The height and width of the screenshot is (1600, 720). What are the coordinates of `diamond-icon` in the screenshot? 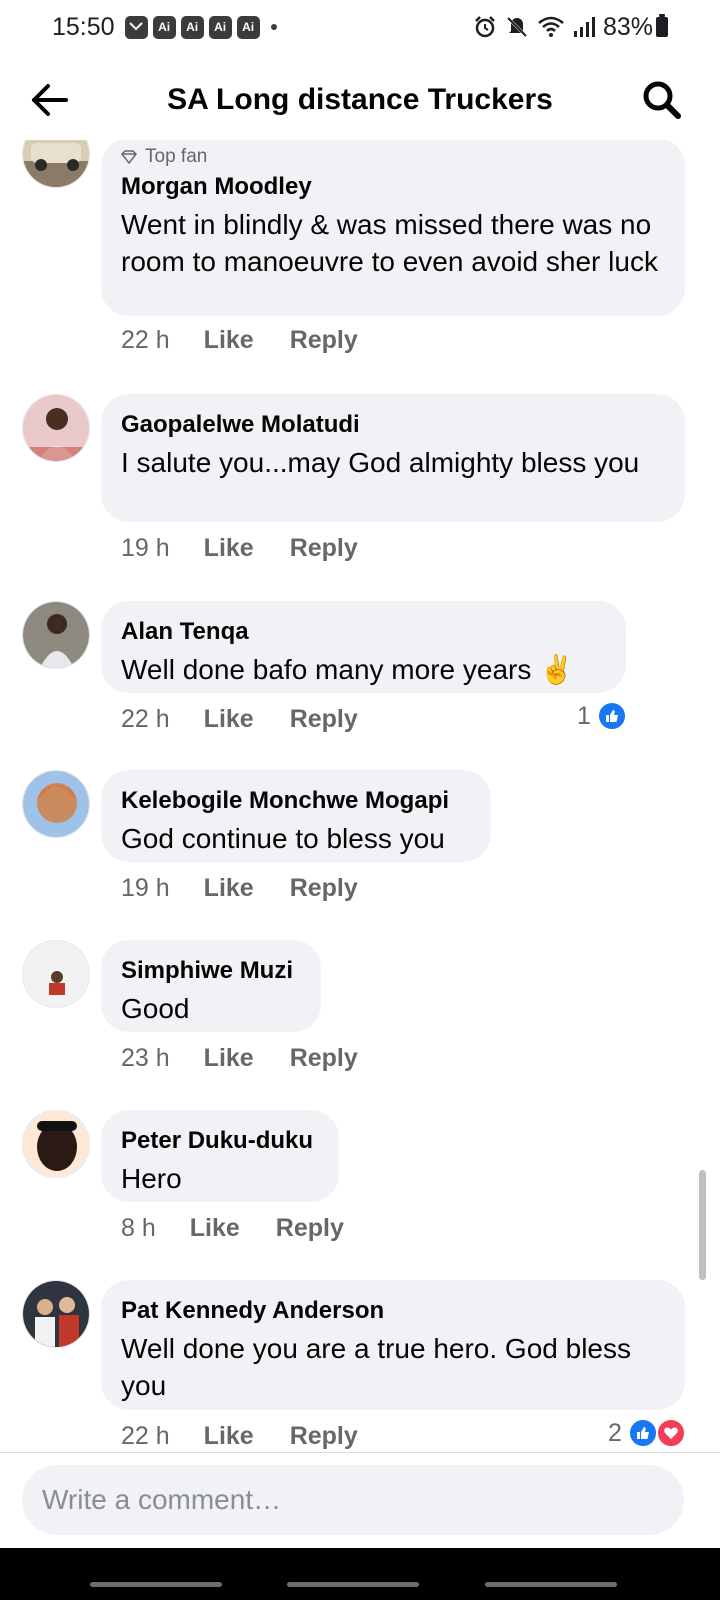 It's located at (129, 157).